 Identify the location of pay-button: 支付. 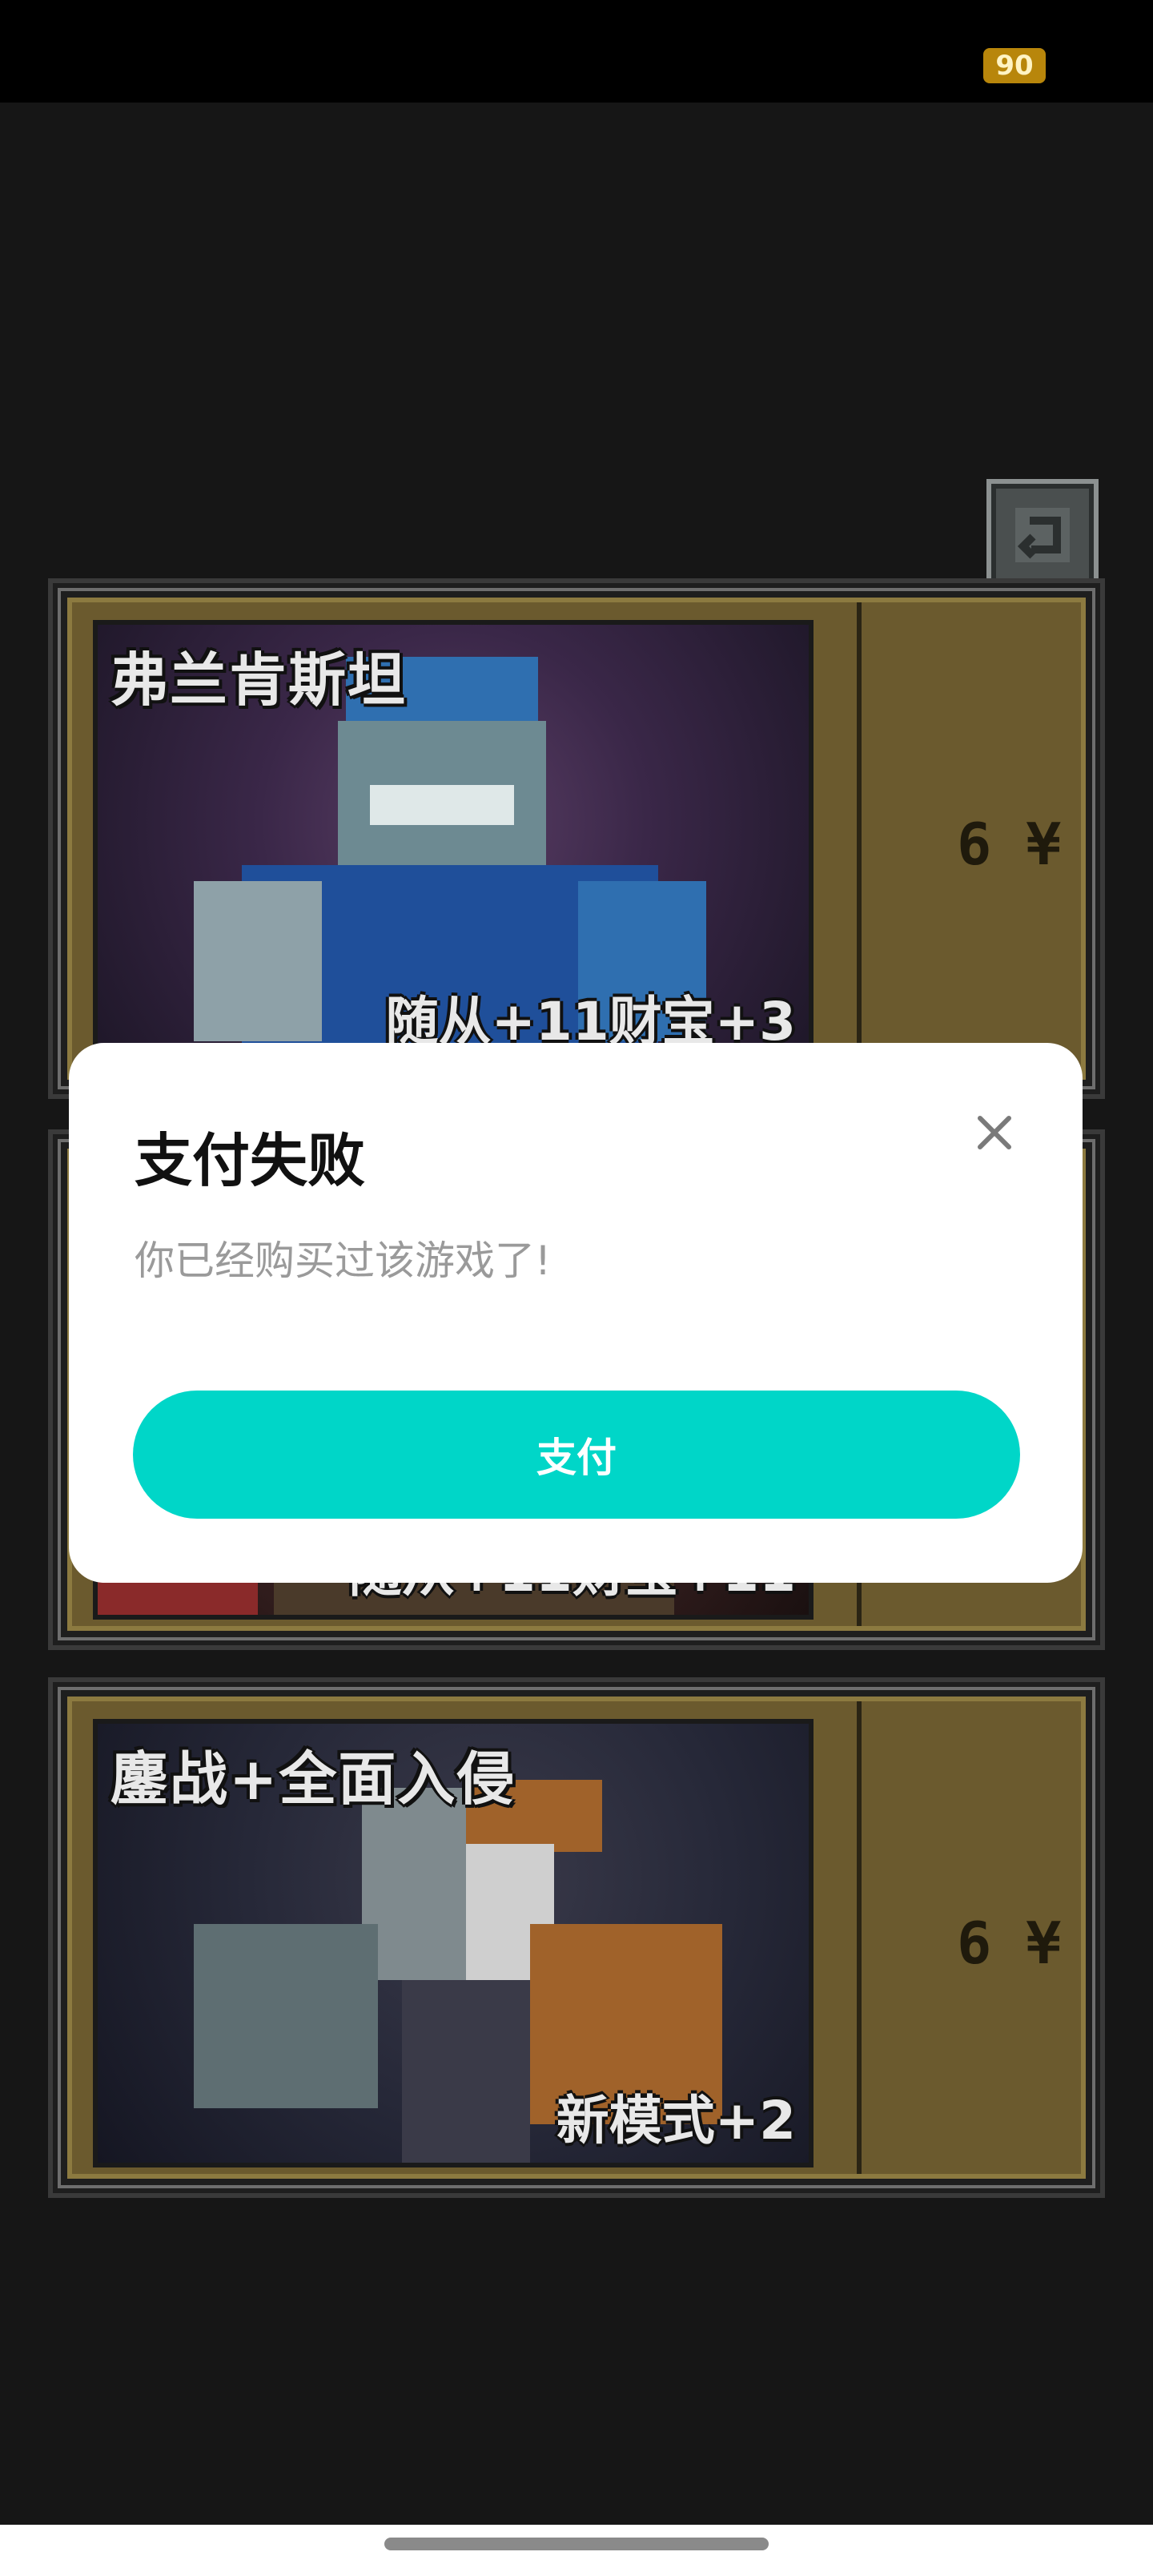
(576, 1455).